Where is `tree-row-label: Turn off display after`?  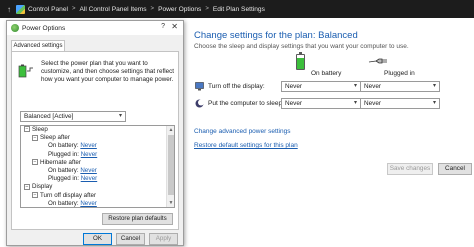 tree-row-label: Turn off display after is located at coordinates (68, 195).